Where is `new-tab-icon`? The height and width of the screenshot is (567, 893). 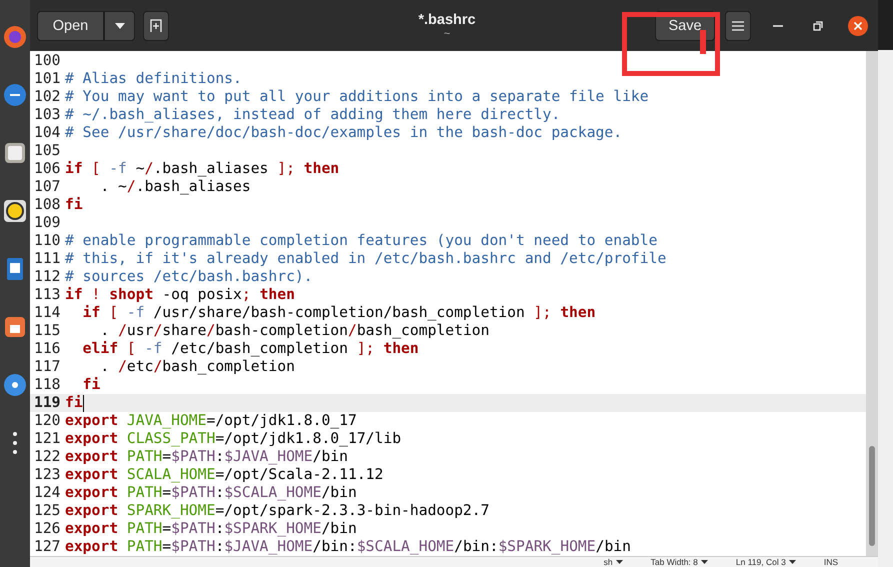
new-tab-icon is located at coordinates (156, 25).